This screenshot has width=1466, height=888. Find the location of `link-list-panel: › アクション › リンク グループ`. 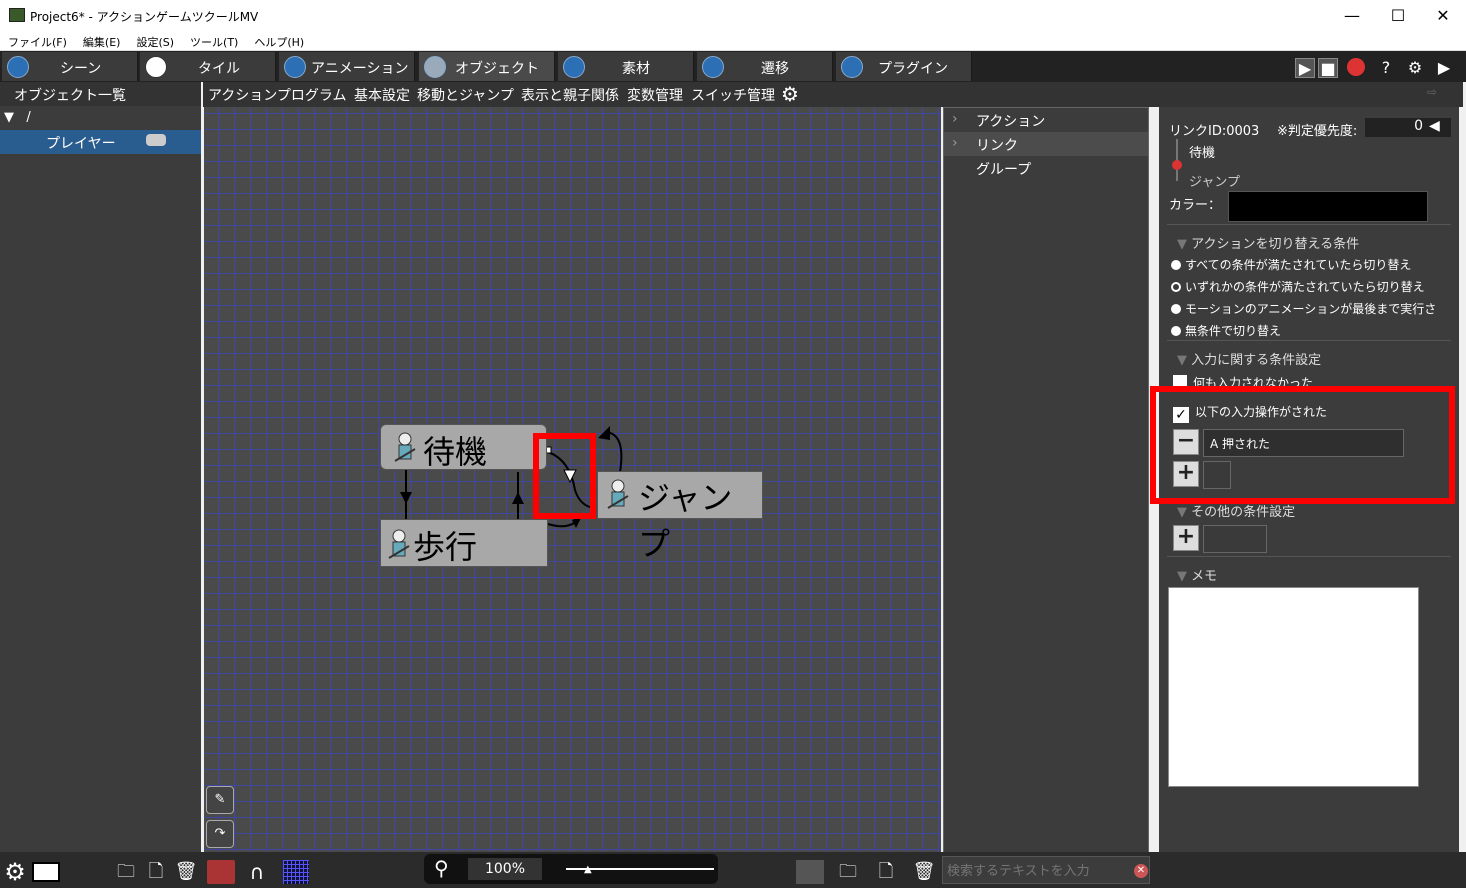

link-list-panel: › アクション › リンク グループ is located at coordinates (1046, 481).